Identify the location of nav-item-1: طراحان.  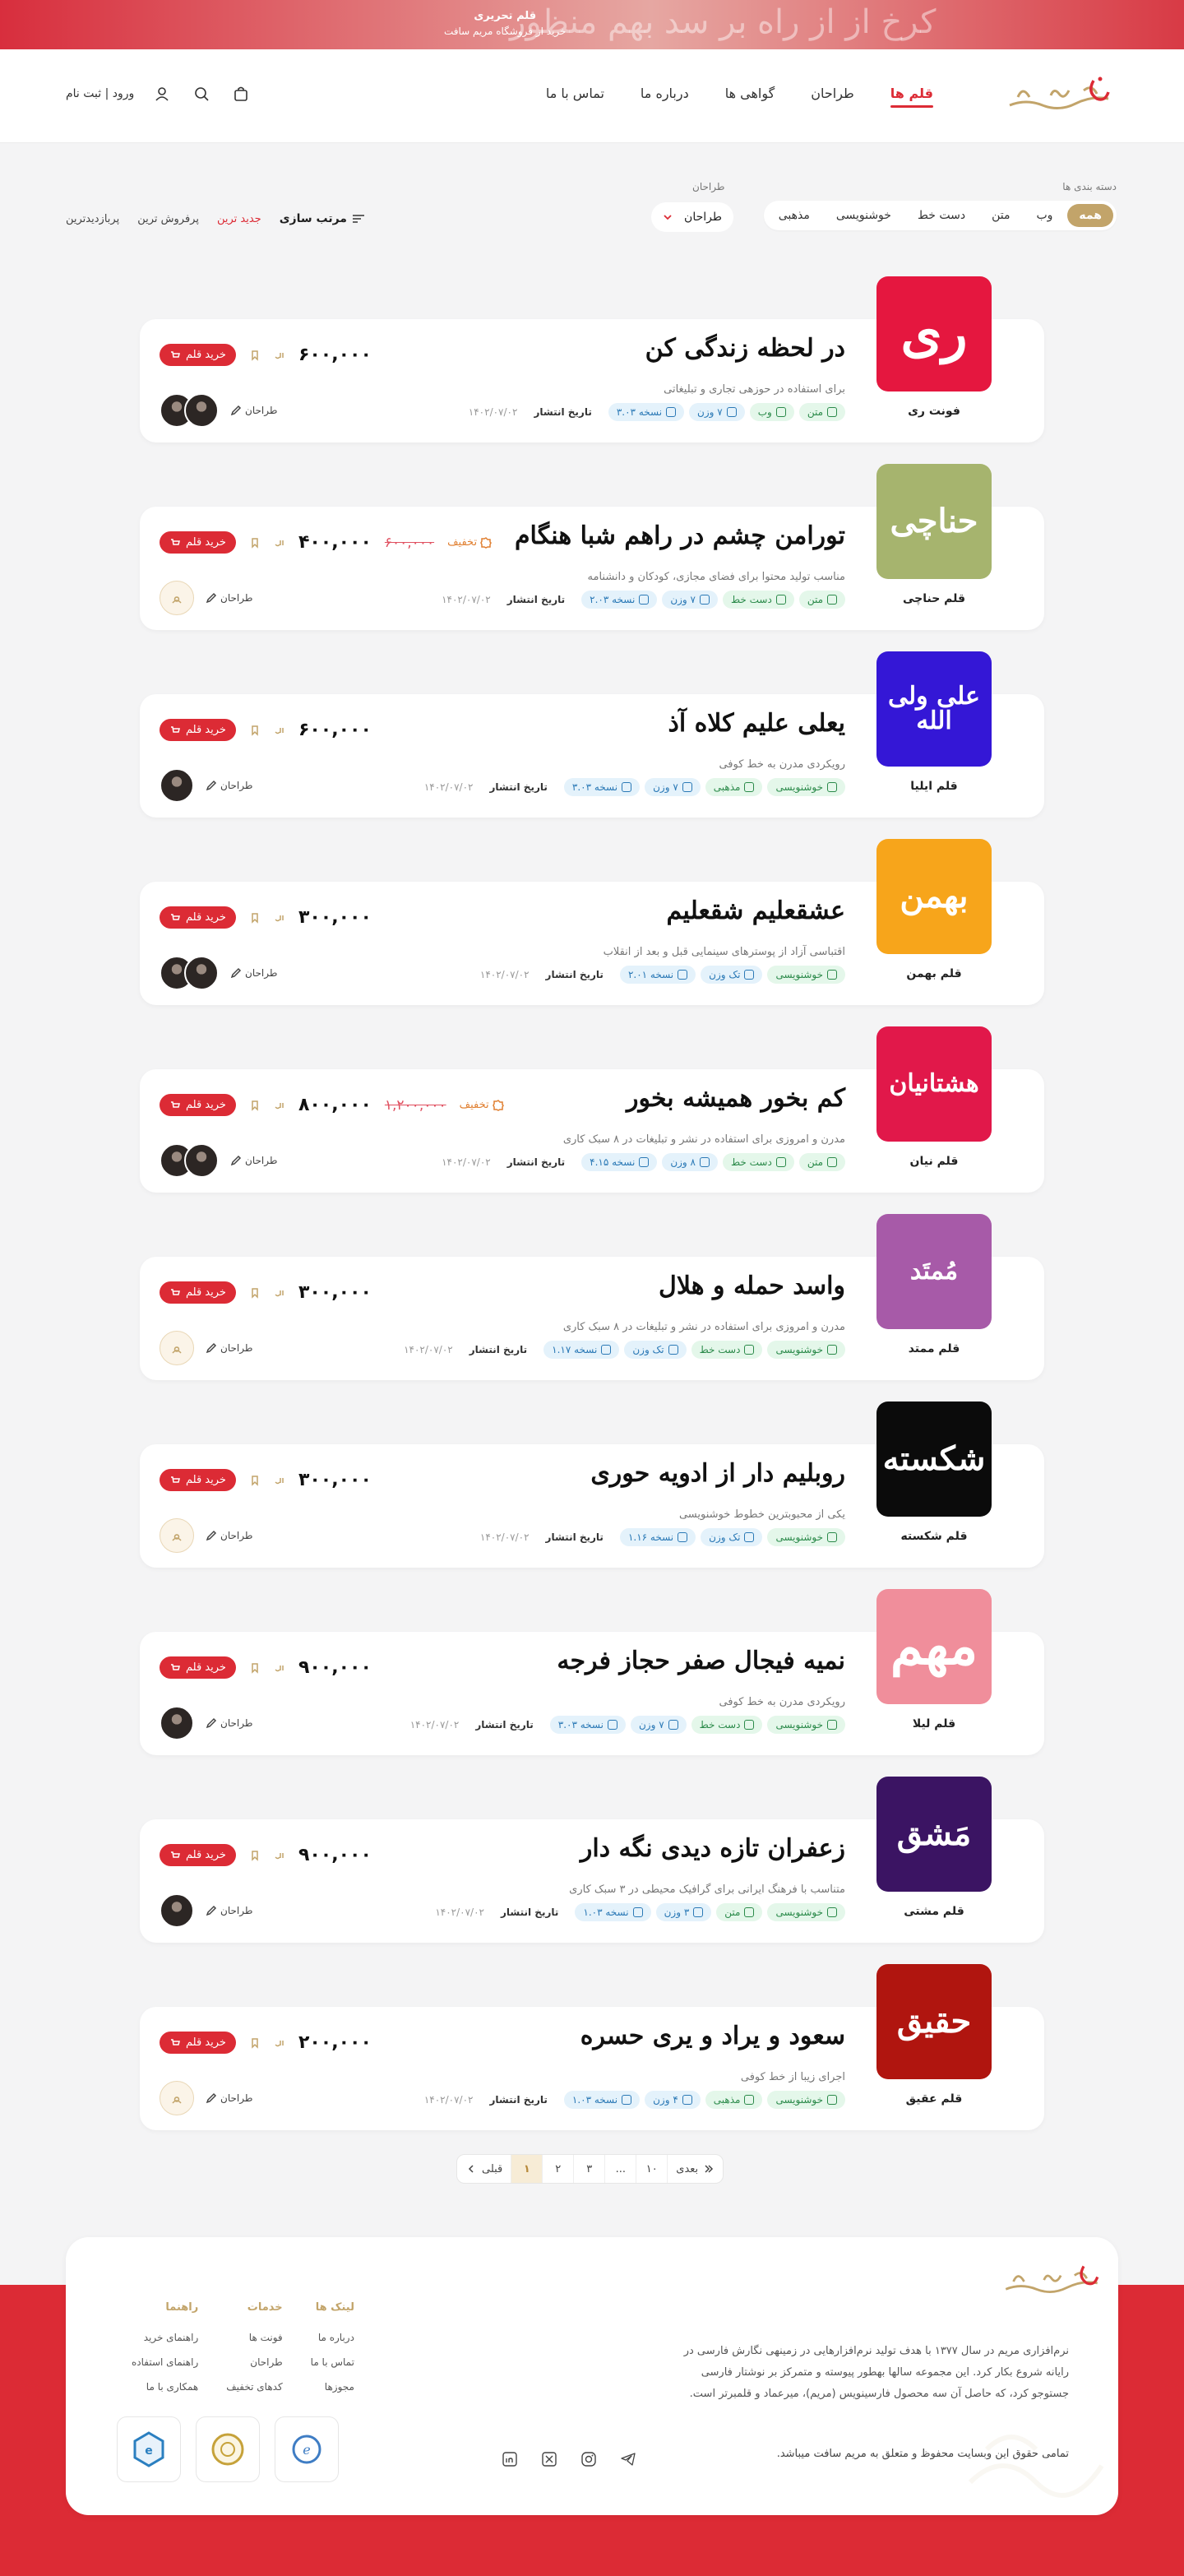
(832, 97).